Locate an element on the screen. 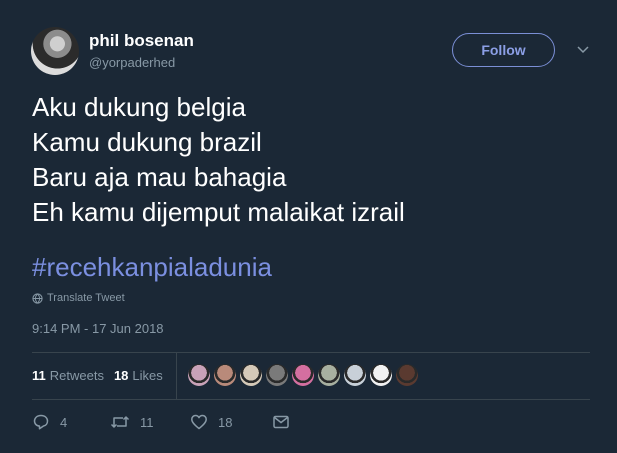 The image size is (617, 453). reply-count: 4 is located at coordinates (64, 422).